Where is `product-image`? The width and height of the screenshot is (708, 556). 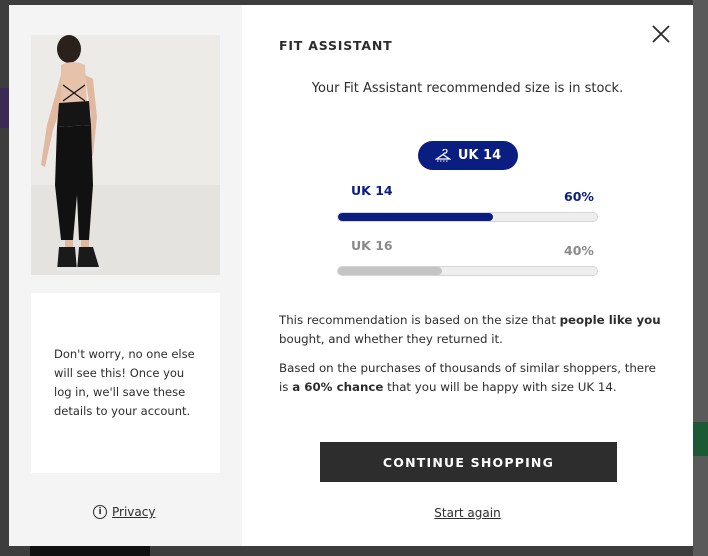 product-image is located at coordinates (125, 155).